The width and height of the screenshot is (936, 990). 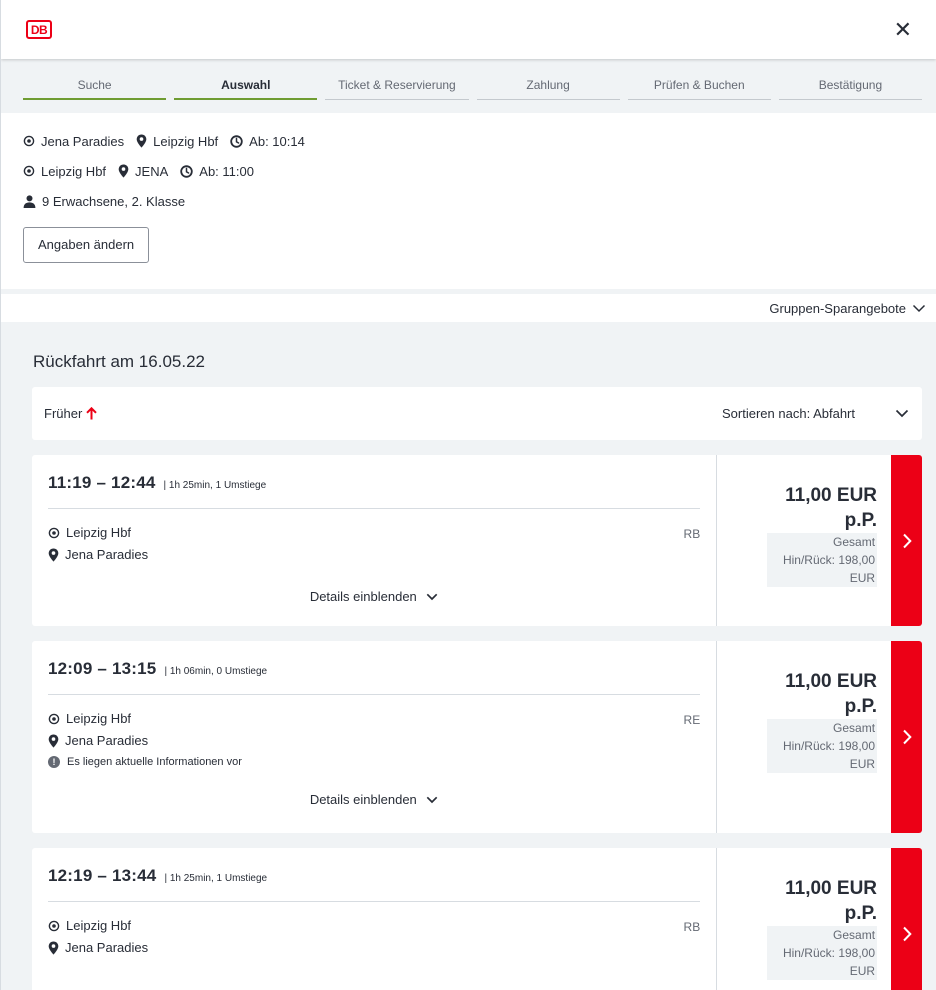 I want to click on edit-search-button: Angaben ändern, so click(x=86, y=245).